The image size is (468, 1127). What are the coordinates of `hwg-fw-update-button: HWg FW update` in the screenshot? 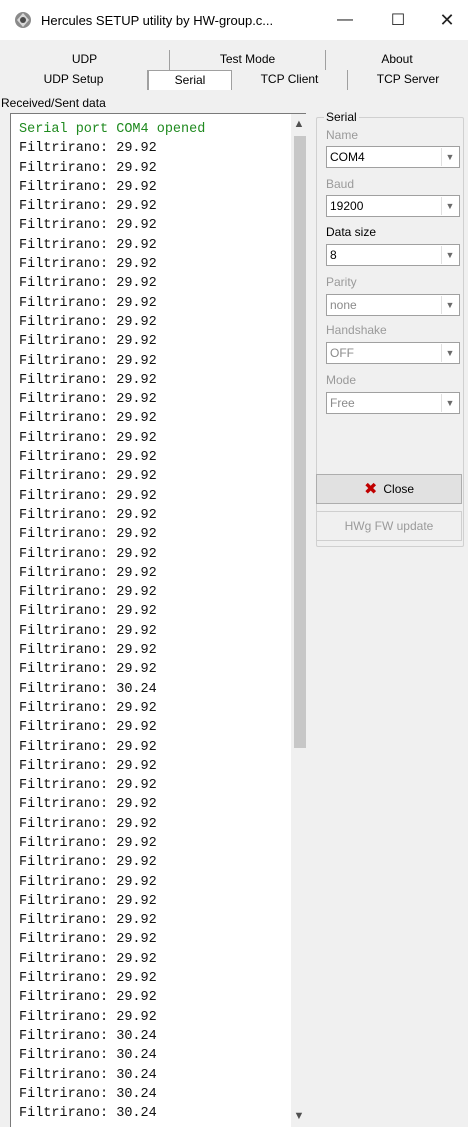 It's located at (389, 526).